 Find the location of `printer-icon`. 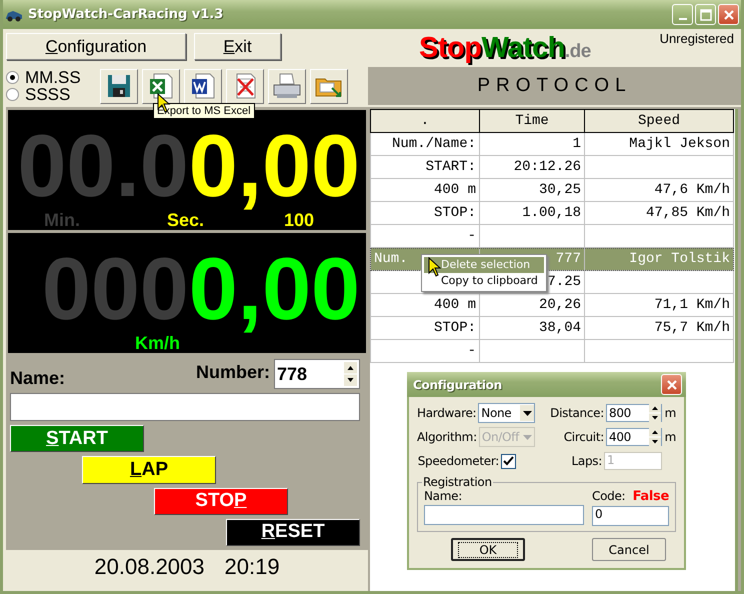

printer-icon is located at coordinates (287, 86).